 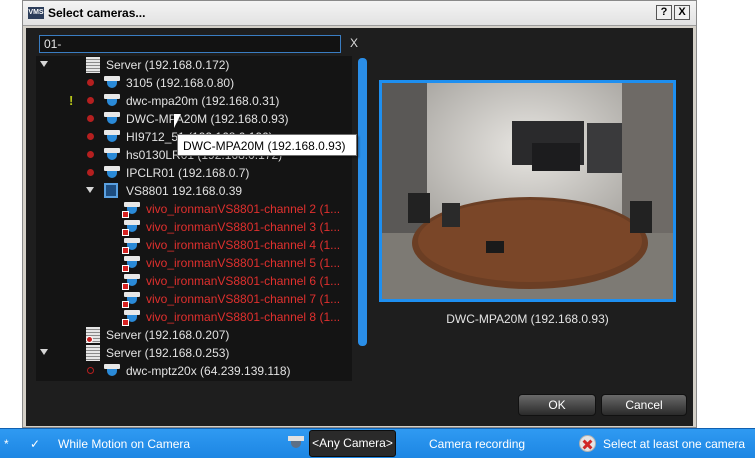 What do you see at coordinates (644, 405) in the screenshot?
I see `cancel-button: Cancel` at bounding box center [644, 405].